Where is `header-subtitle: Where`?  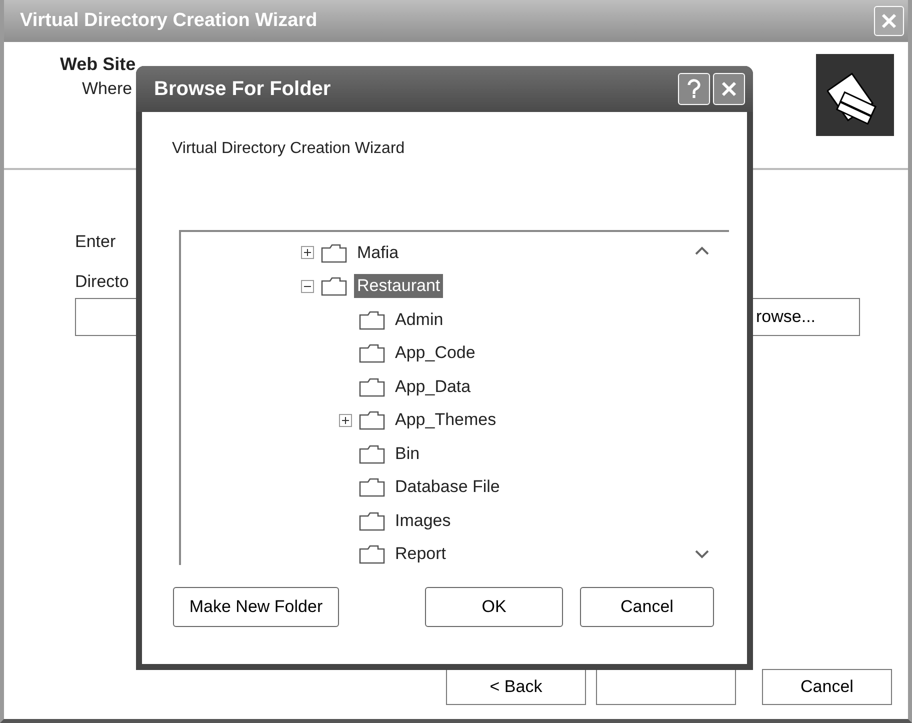 header-subtitle: Where is located at coordinates (108, 89).